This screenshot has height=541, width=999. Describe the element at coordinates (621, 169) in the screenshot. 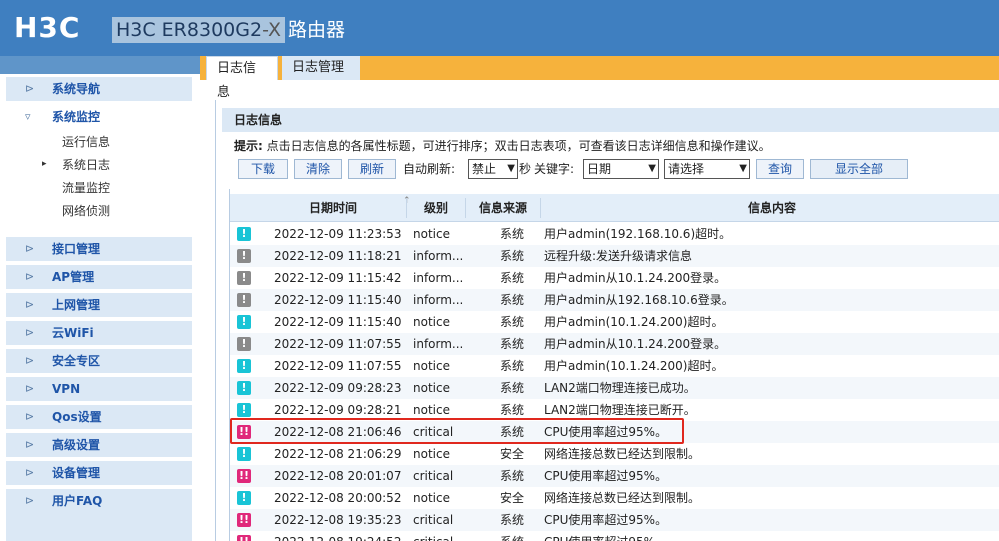

I see `keyword-field-select: 日期 ▼` at that location.